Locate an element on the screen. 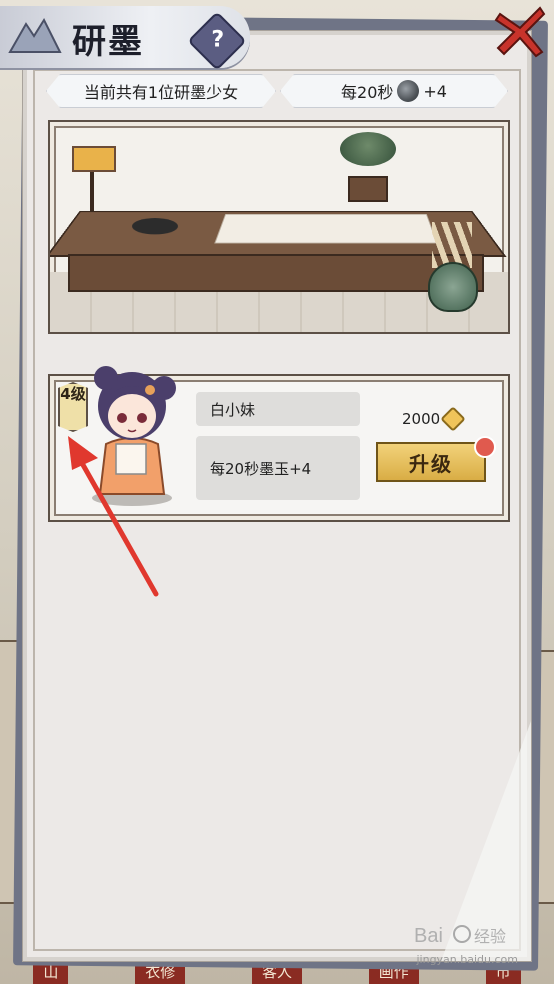  production-rate-pill: 每20秒 +4 is located at coordinates (394, 91).